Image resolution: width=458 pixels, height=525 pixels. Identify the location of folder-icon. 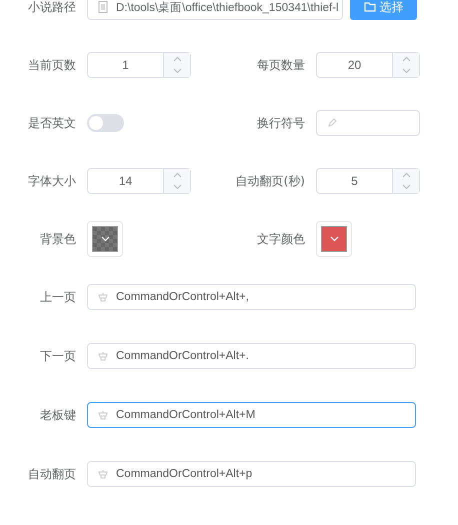
(370, 7).